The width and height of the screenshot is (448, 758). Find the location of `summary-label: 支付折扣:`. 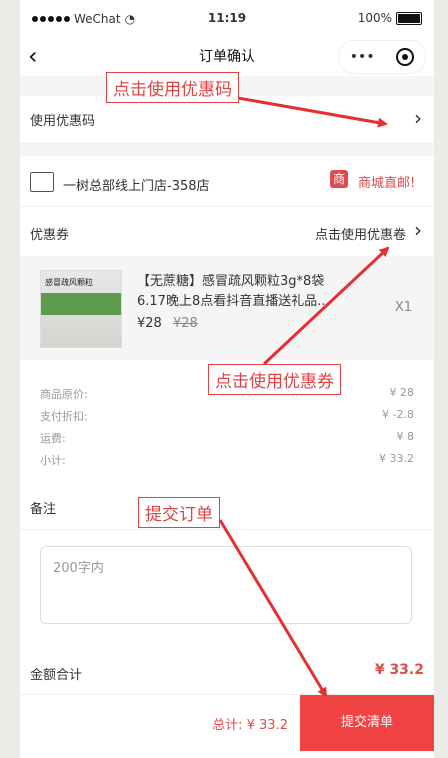

summary-label: 支付折扣: is located at coordinates (64, 416).